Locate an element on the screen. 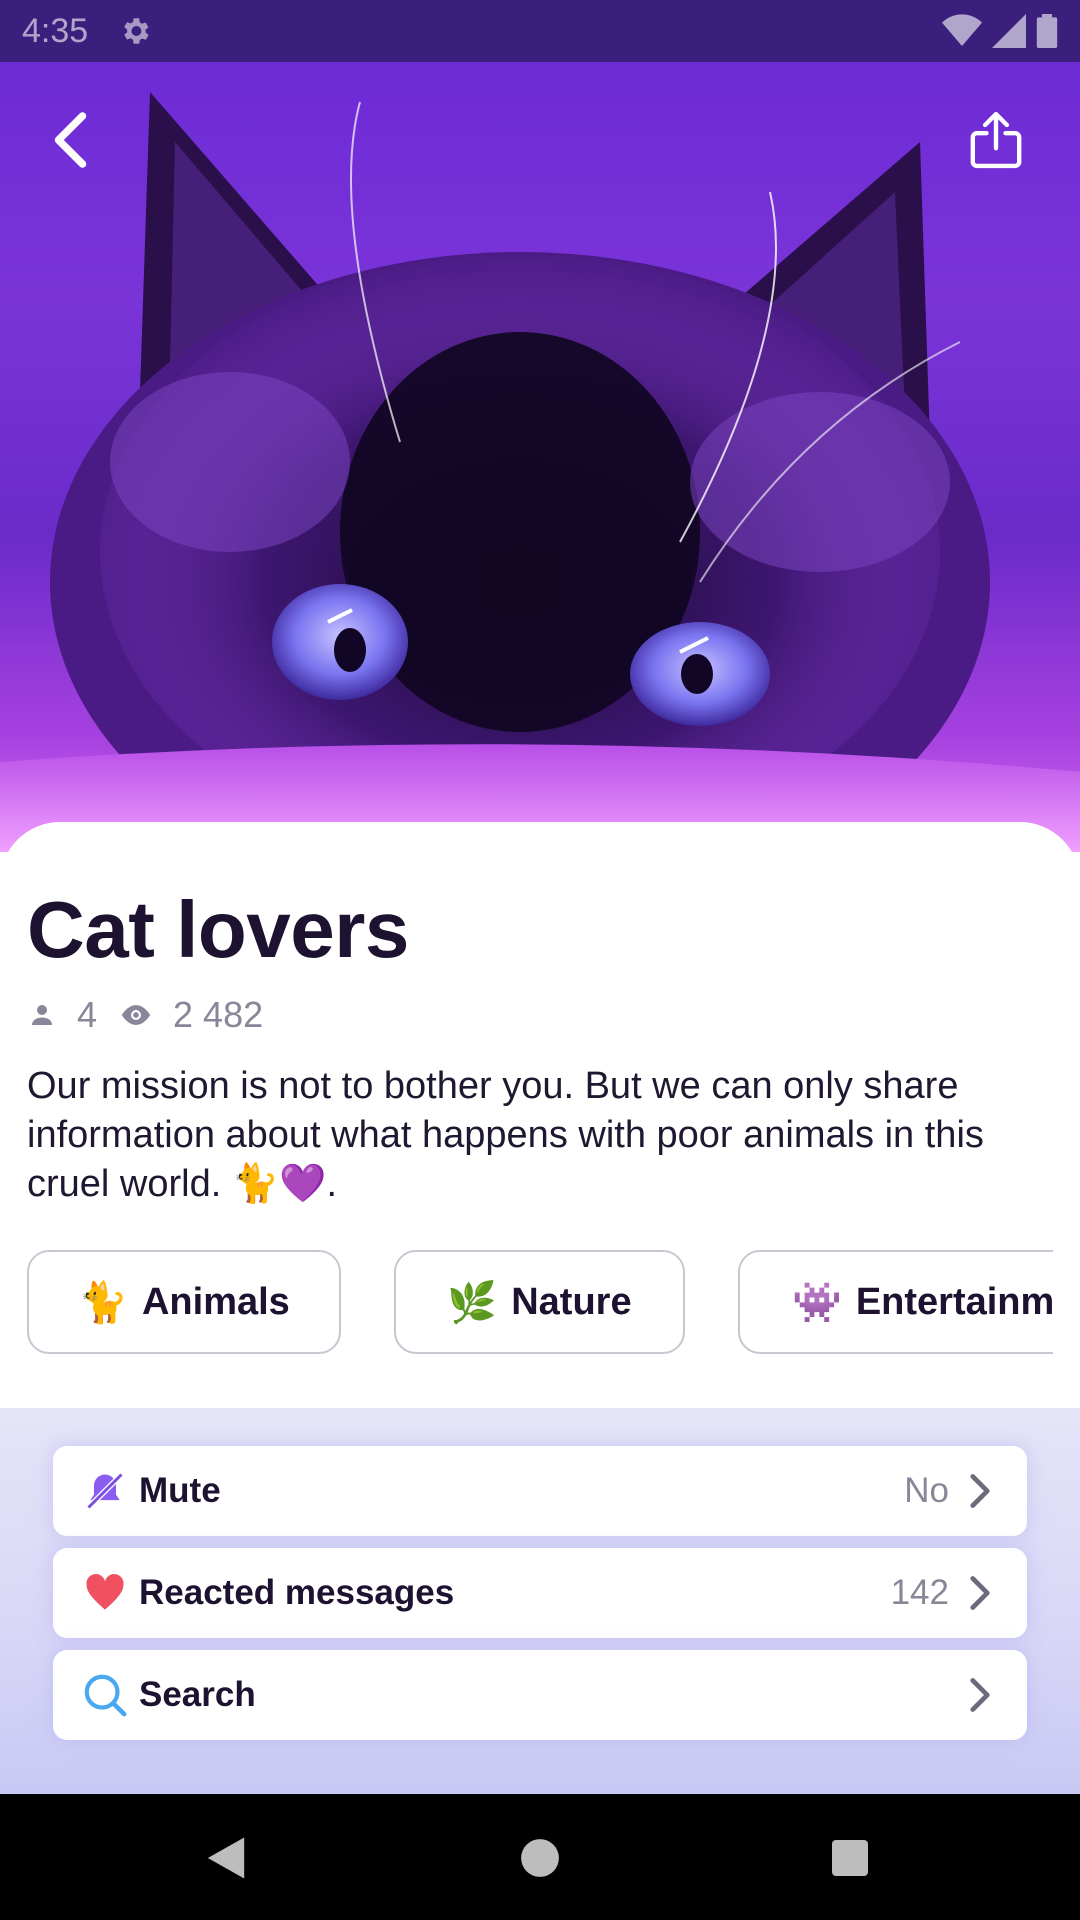 This screenshot has width=1080, height=1920. reacted-messages-row: Reacted messages 142 is located at coordinates (540, 1593).